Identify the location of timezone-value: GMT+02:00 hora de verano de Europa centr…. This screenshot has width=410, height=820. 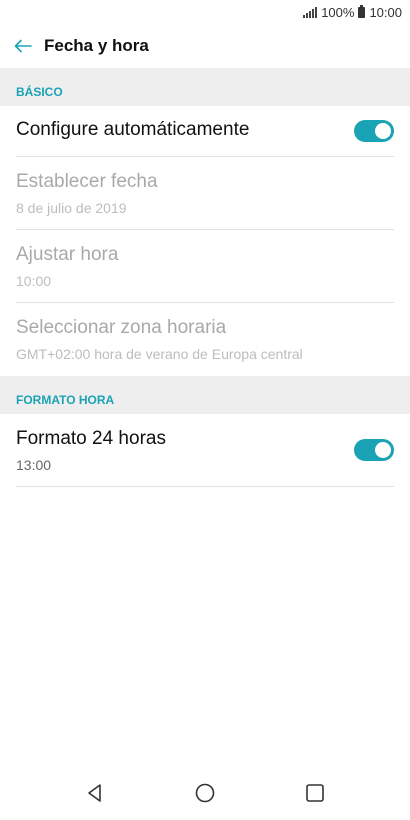
(159, 354).